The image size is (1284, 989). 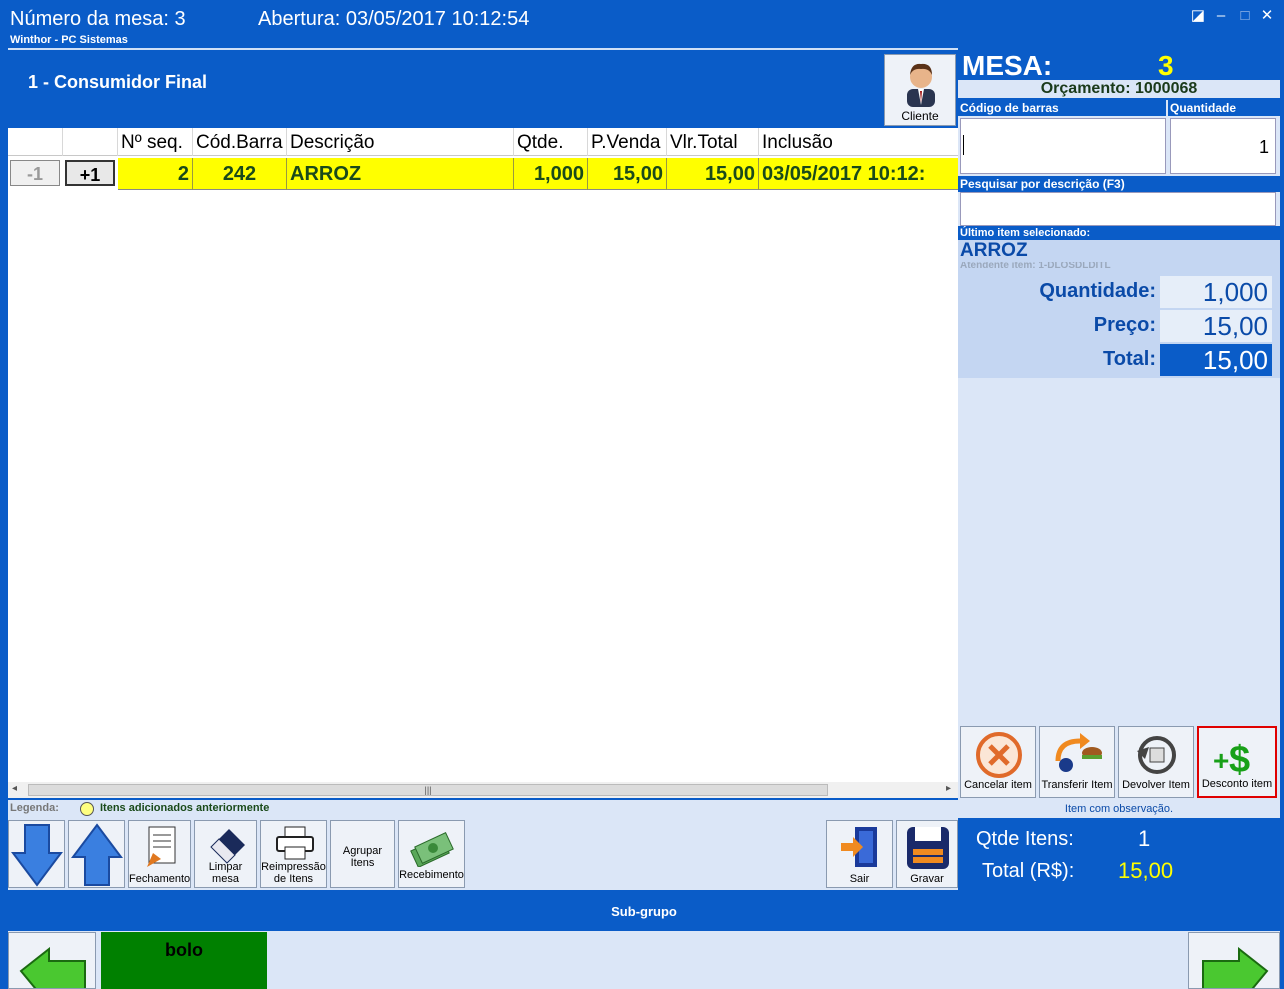 What do you see at coordinates (1035, 266) in the screenshot?
I see `attendant-text: Atendente item: 1-DLOSDLDITL` at bounding box center [1035, 266].